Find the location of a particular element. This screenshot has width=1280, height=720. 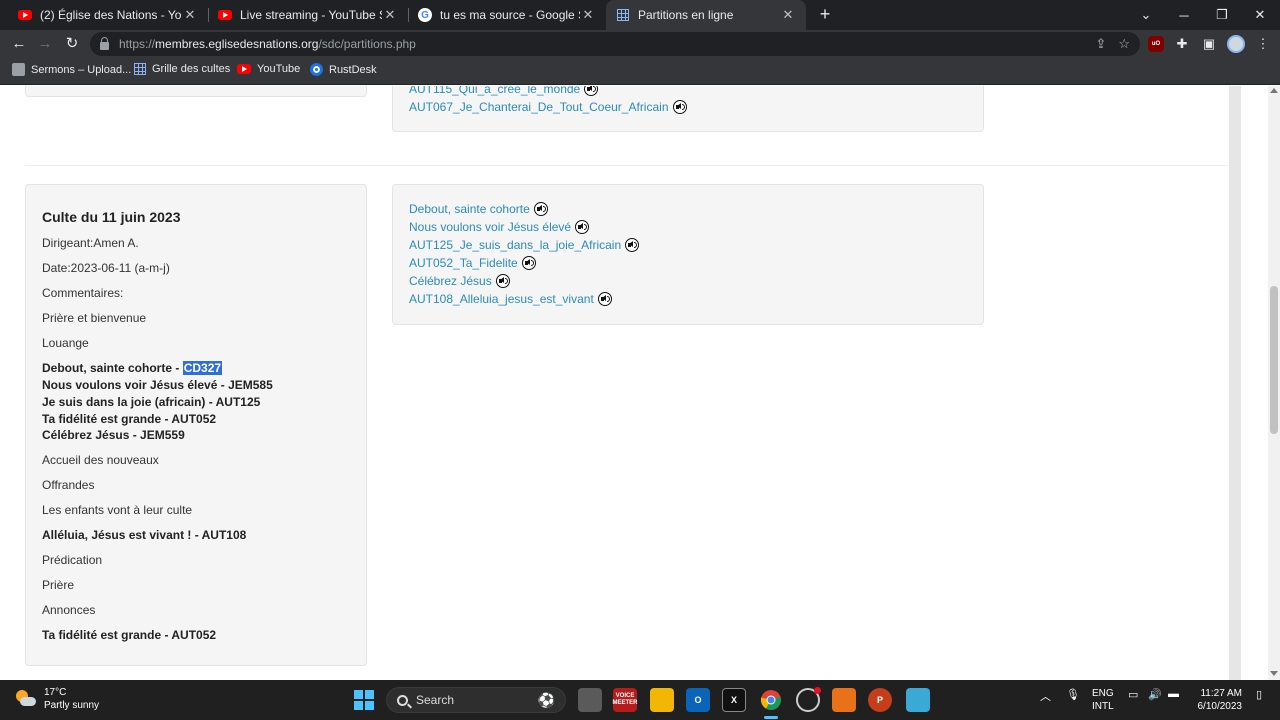

youtube-icon is located at coordinates (225, 15).